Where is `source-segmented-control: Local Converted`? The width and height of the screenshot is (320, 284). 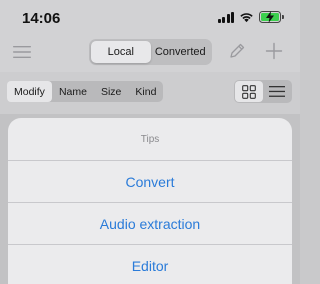
source-segmented-control: Local Converted is located at coordinates (150, 52).